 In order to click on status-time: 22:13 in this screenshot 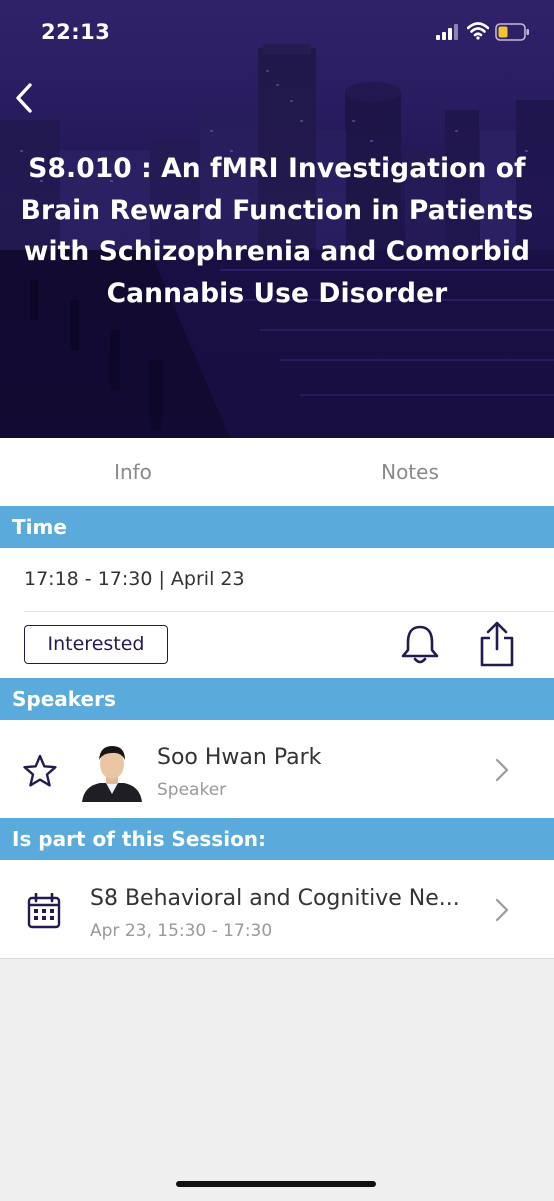, I will do `click(76, 32)`.